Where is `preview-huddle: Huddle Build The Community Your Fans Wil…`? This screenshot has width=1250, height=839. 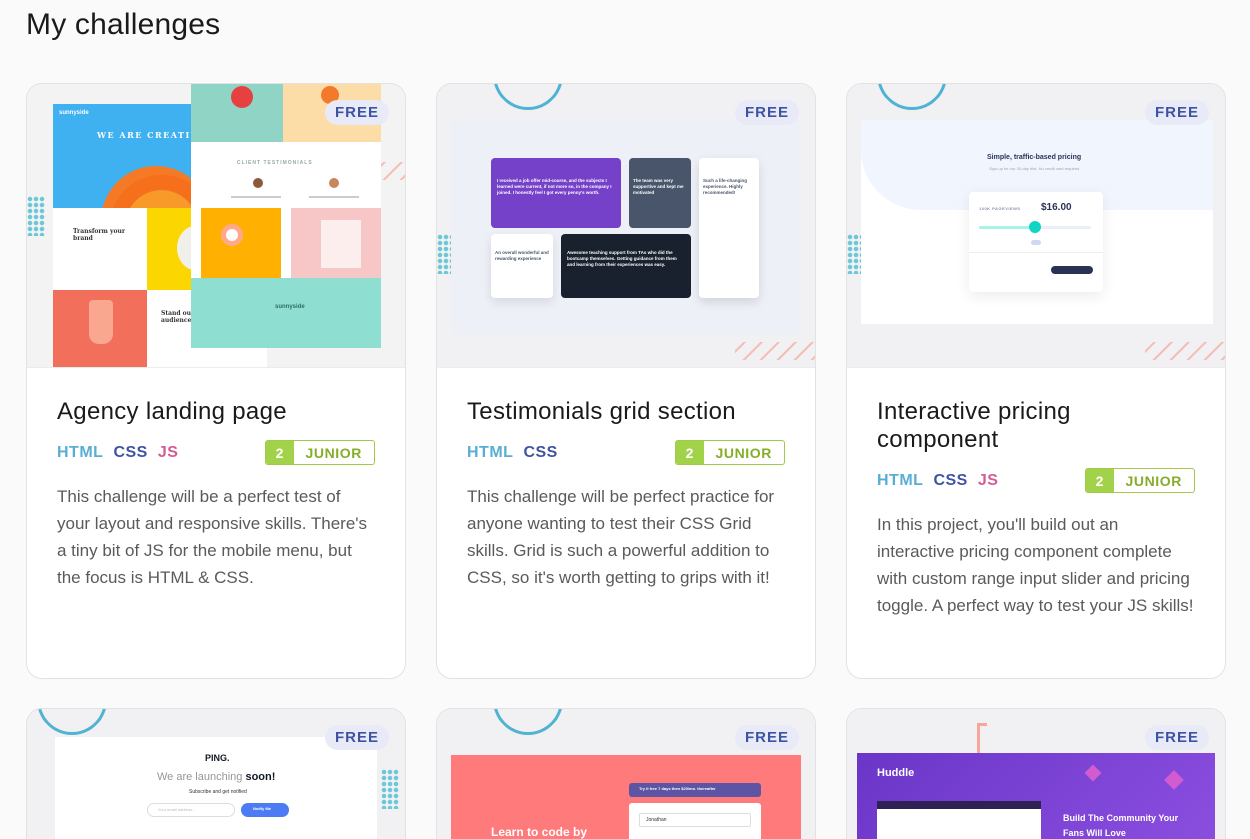
preview-huddle: Huddle Build The Community Your Fans Wil… is located at coordinates (1036, 796).